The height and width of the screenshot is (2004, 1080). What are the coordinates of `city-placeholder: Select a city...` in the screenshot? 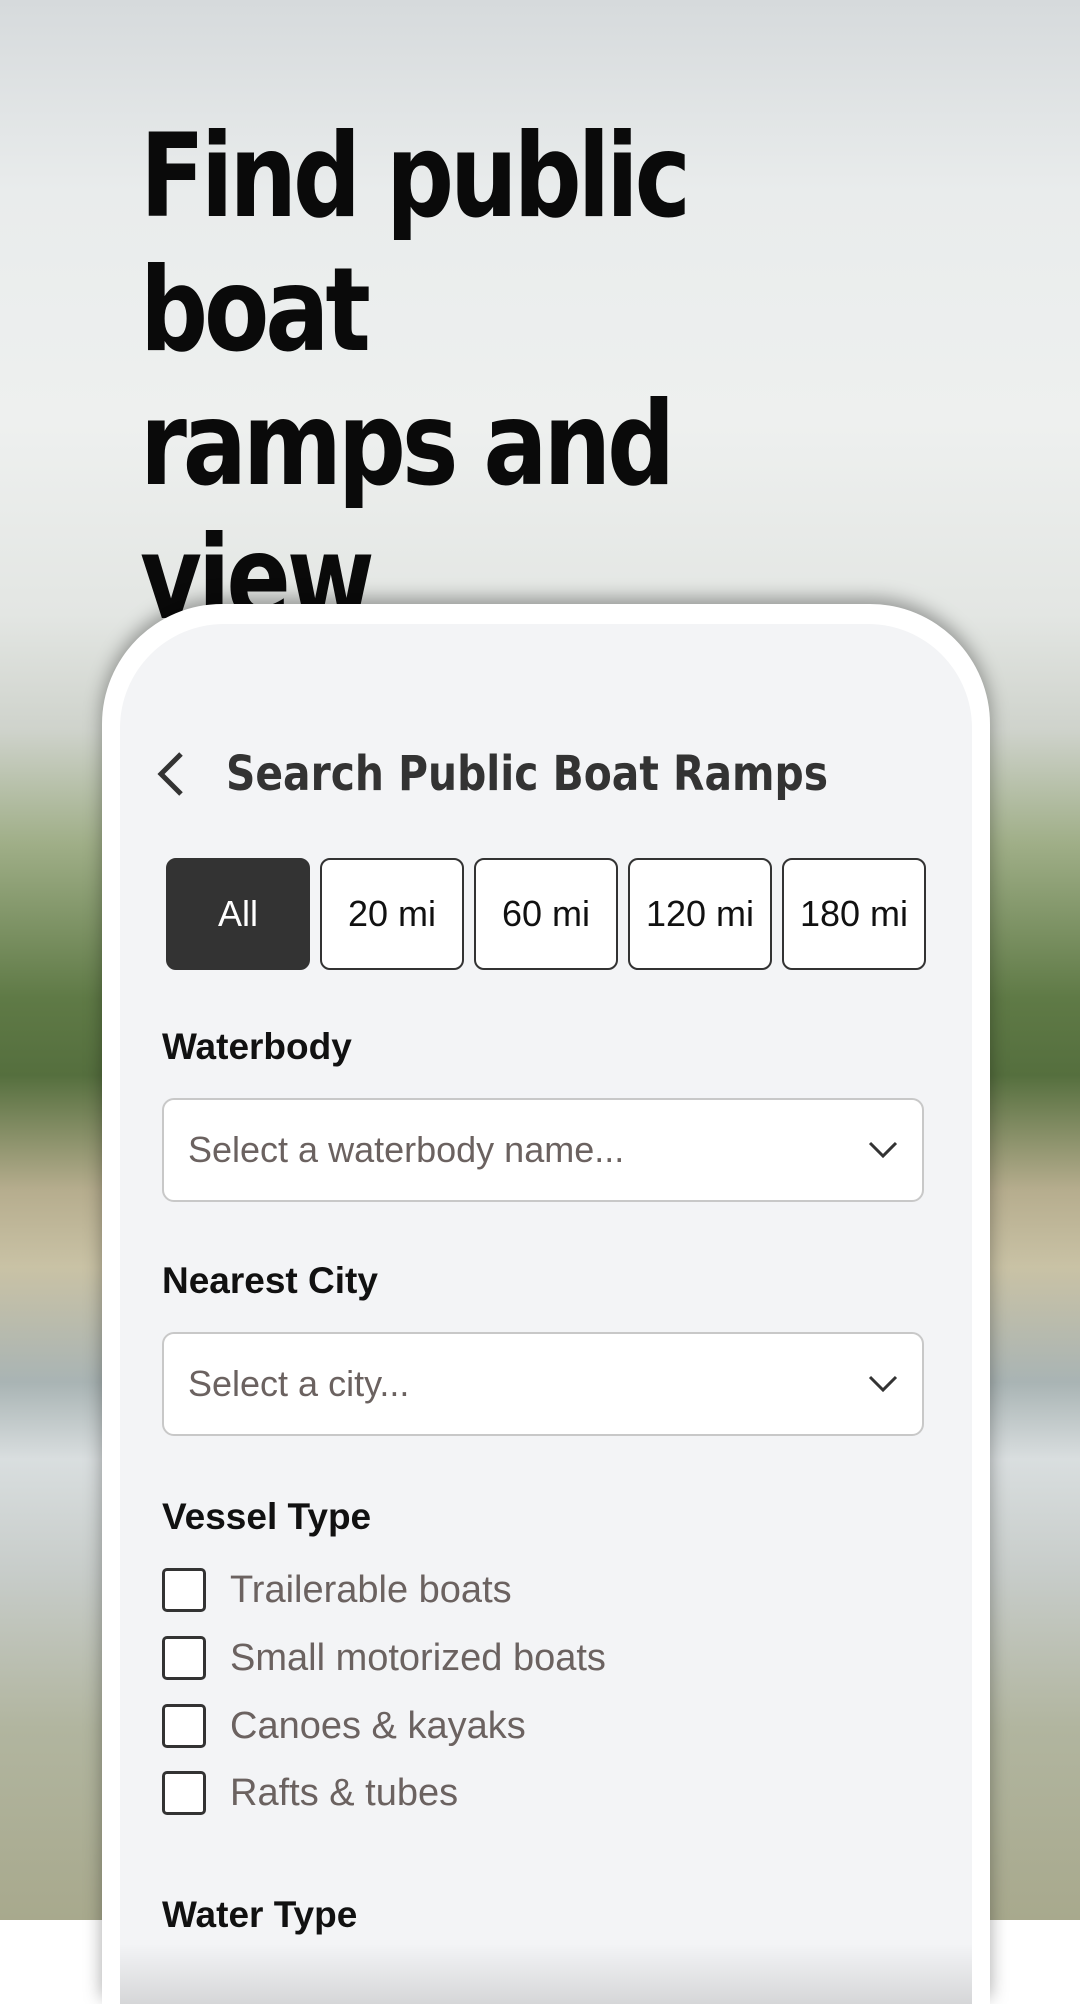 It's located at (299, 1383).